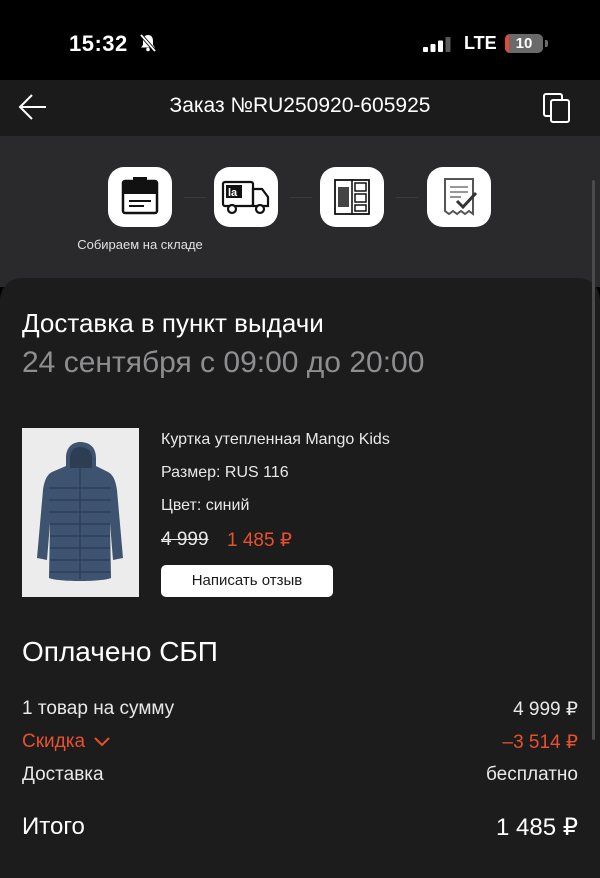 The height and width of the screenshot is (878, 600). What do you see at coordinates (247, 581) in the screenshot?
I see `write-review-button: Написать отзыв` at bounding box center [247, 581].